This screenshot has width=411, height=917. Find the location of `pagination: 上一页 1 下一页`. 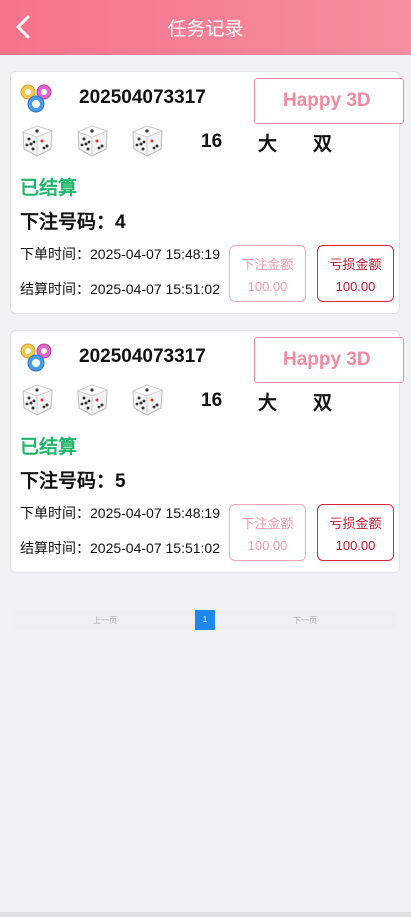

pagination: 上一页 1 下一页 is located at coordinates (205, 620).